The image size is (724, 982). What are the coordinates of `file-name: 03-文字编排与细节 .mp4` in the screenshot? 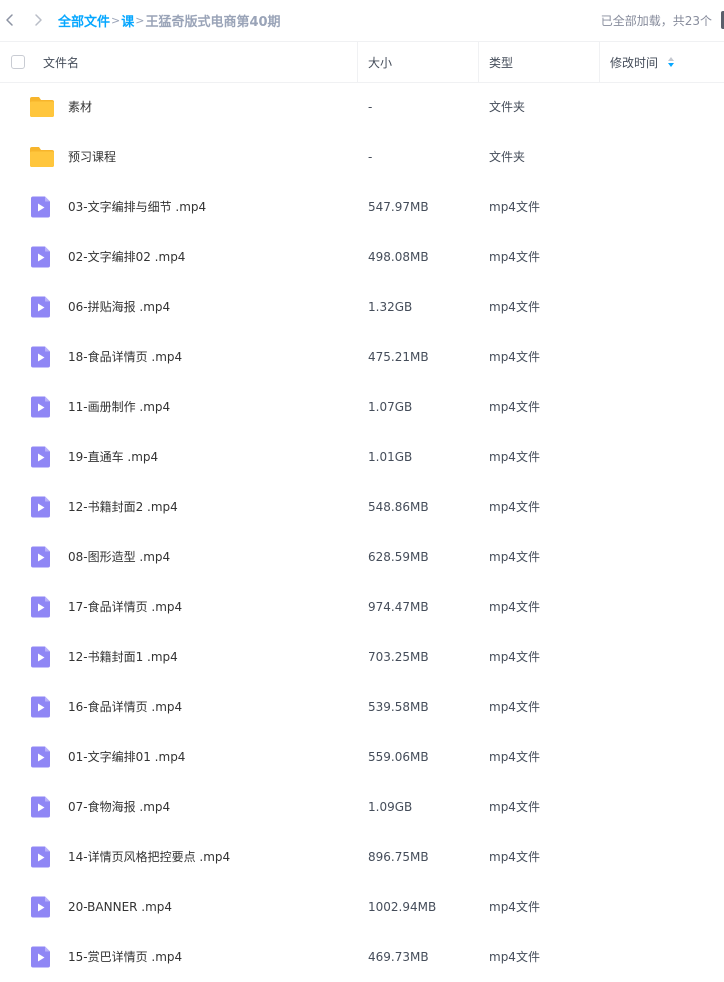 It's located at (137, 207).